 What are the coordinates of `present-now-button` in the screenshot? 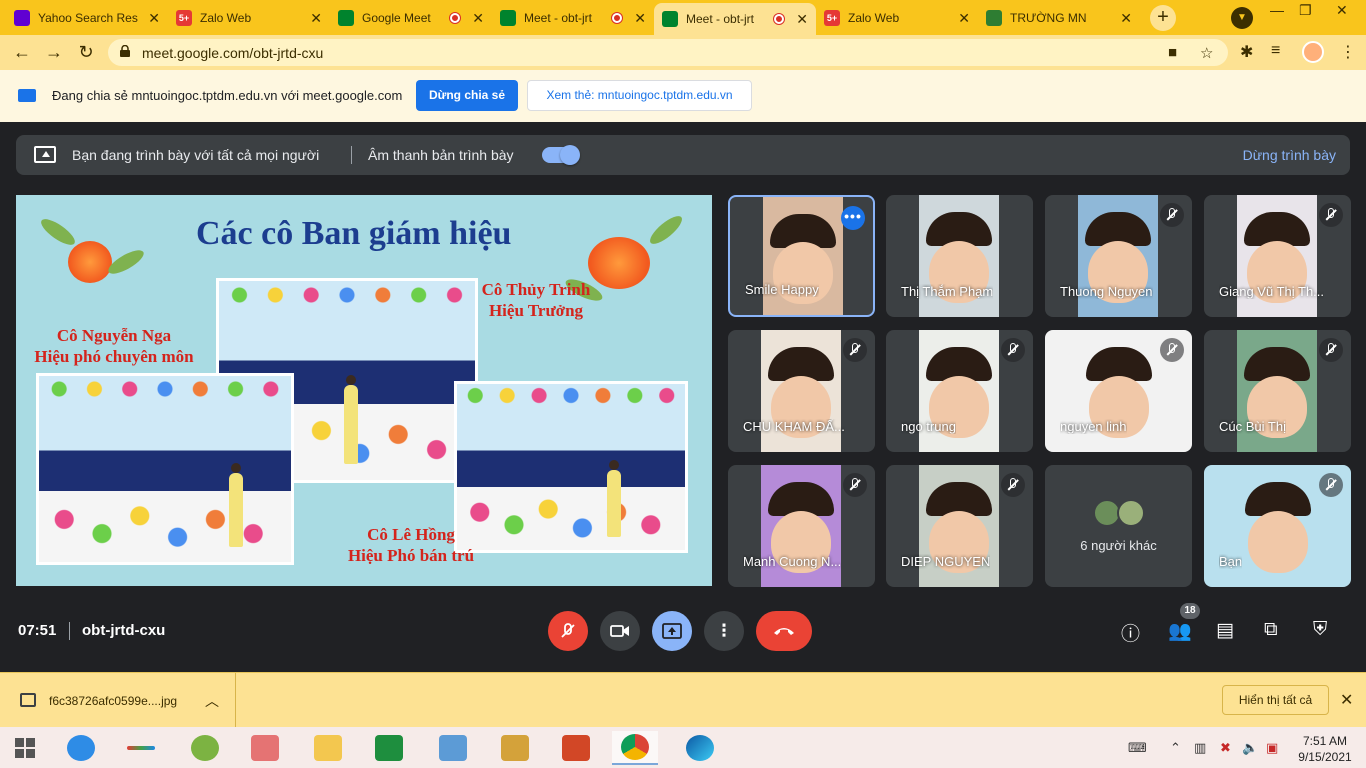 It's located at (672, 631).